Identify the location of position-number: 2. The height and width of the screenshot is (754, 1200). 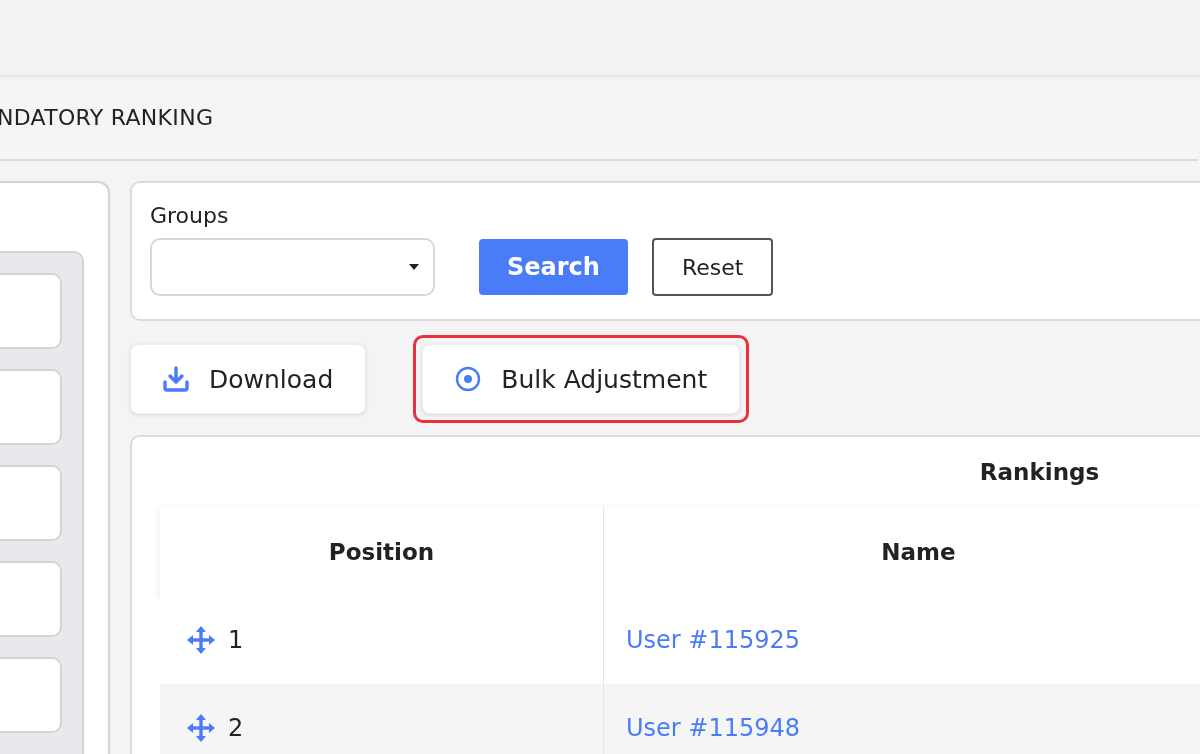
(236, 728).